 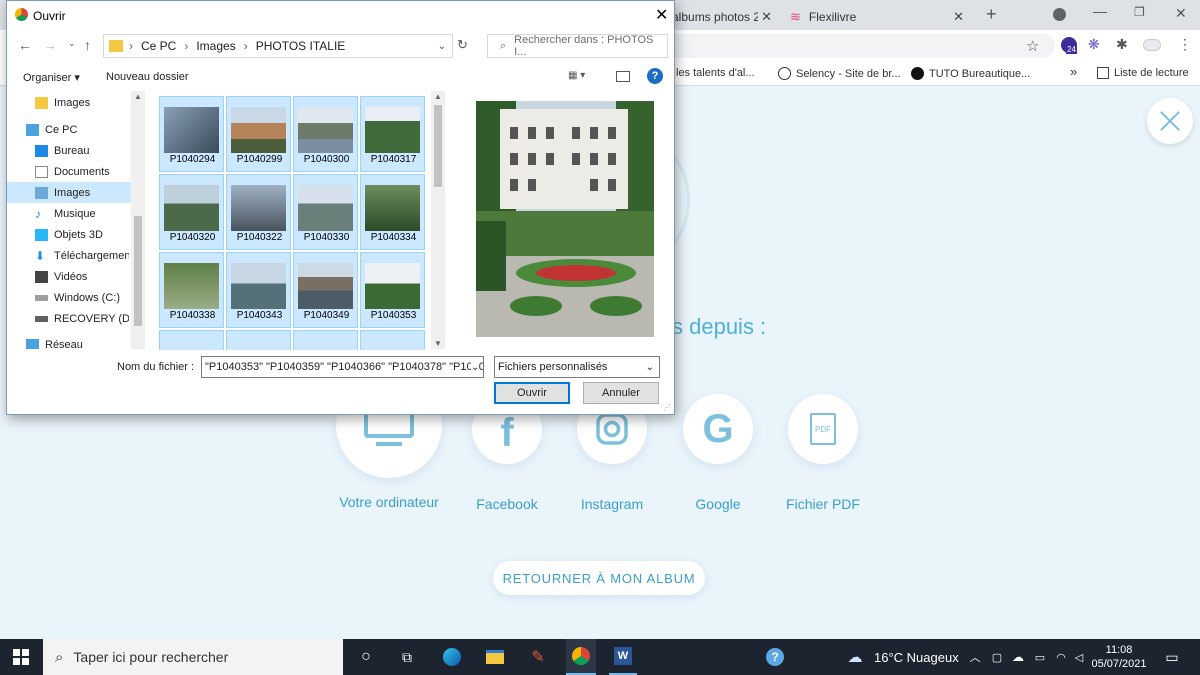 I want to click on address-breadcrumb: › Ce PC › Images › PHOTOS ITALIE ⌄, so click(x=278, y=46).